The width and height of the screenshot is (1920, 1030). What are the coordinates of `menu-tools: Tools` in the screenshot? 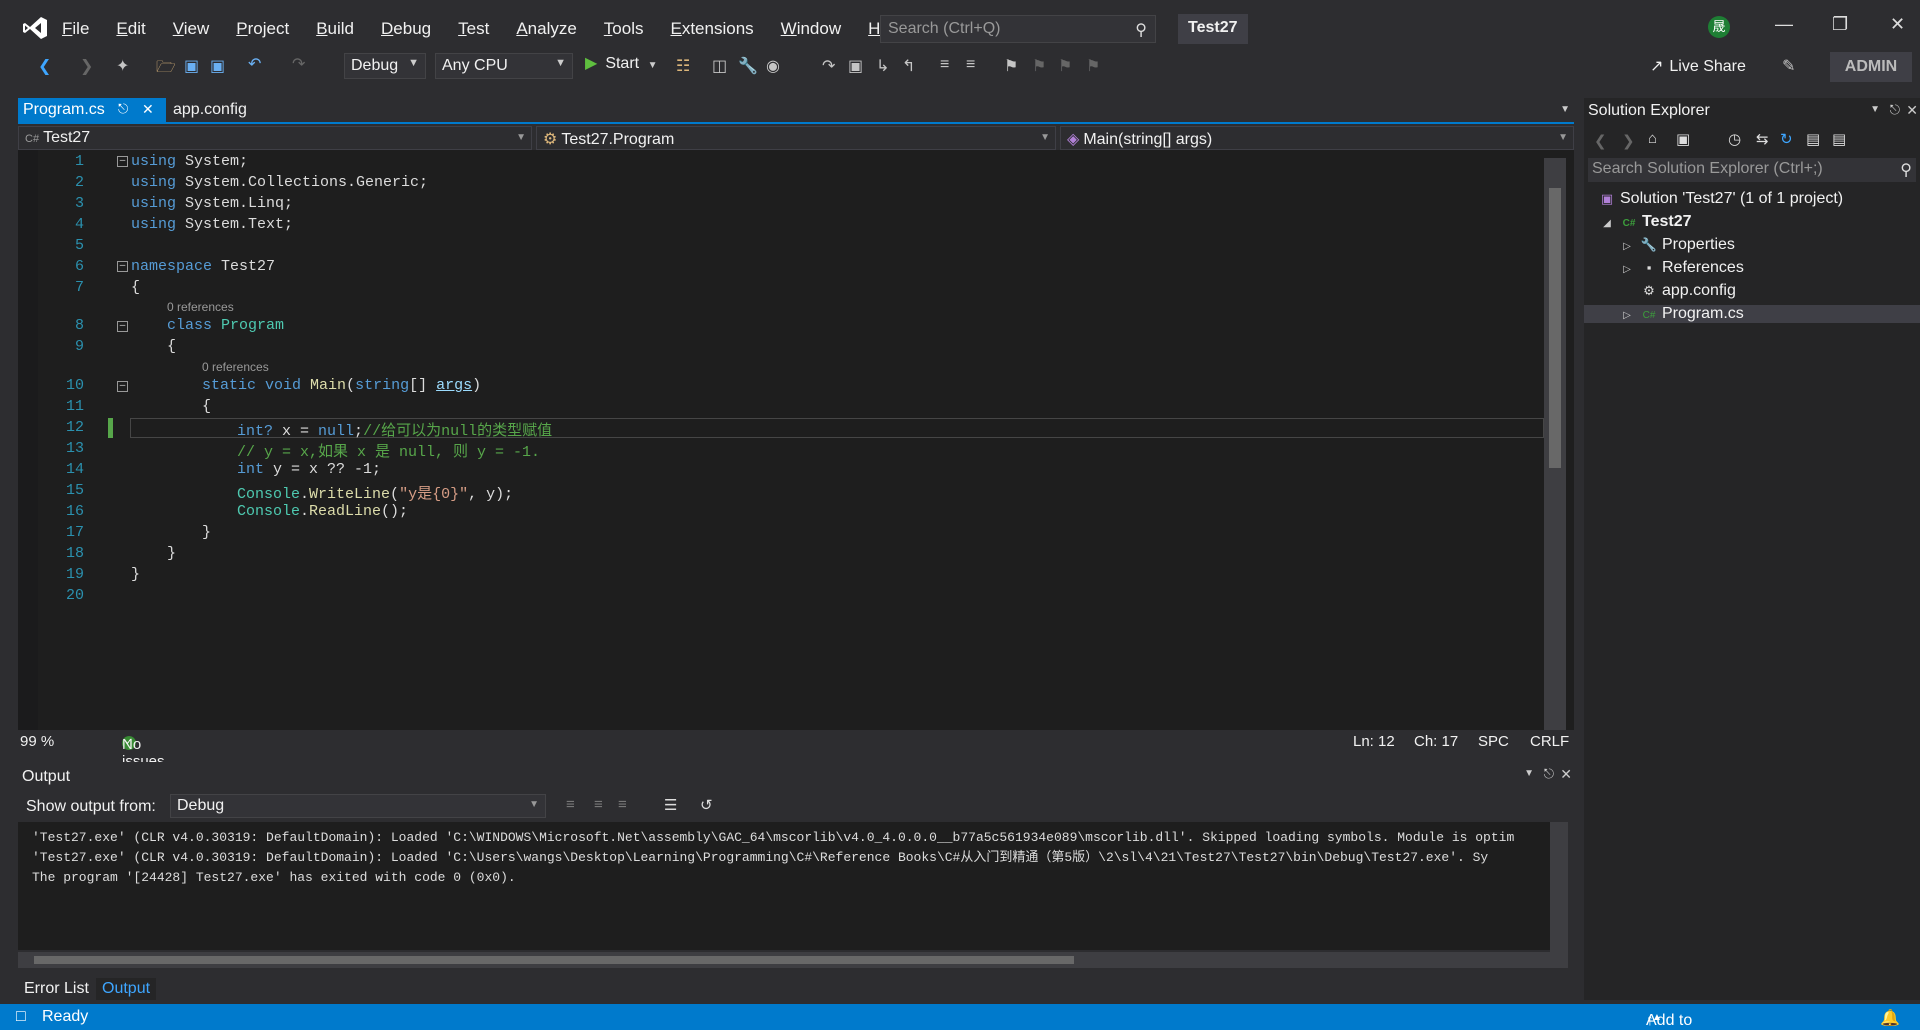 It's located at (624, 29).